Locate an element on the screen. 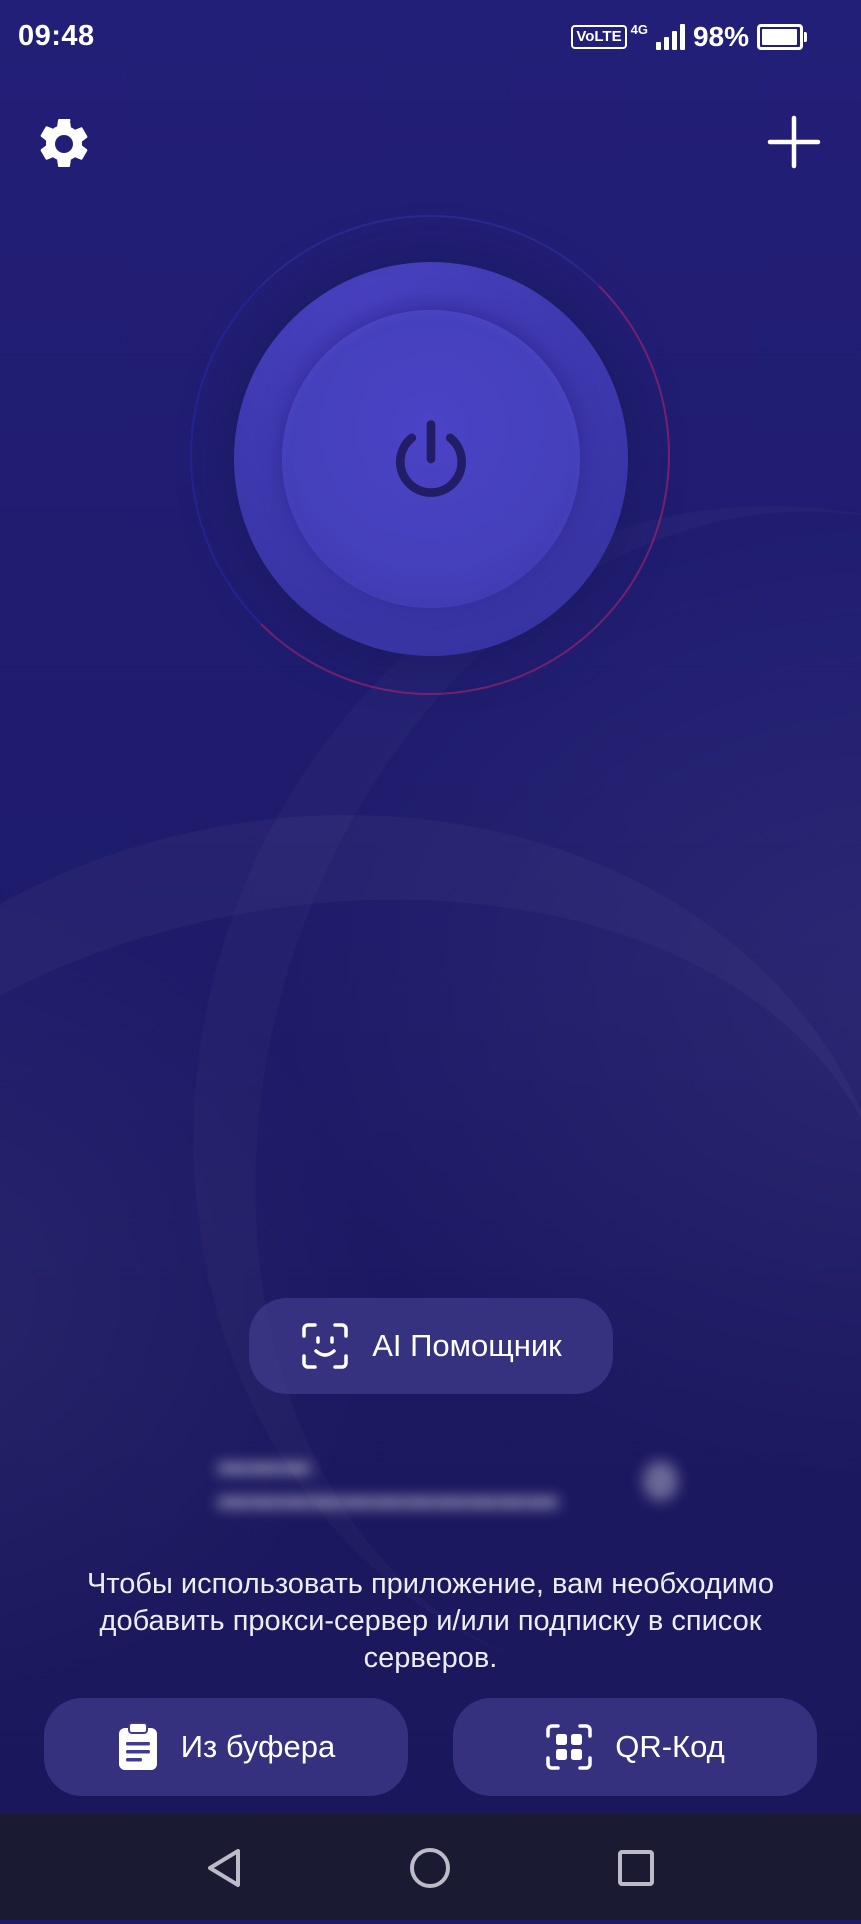 The height and width of the screenshot is (1924, 861). system-navigation-bar is located at coordinates (430, 1867).